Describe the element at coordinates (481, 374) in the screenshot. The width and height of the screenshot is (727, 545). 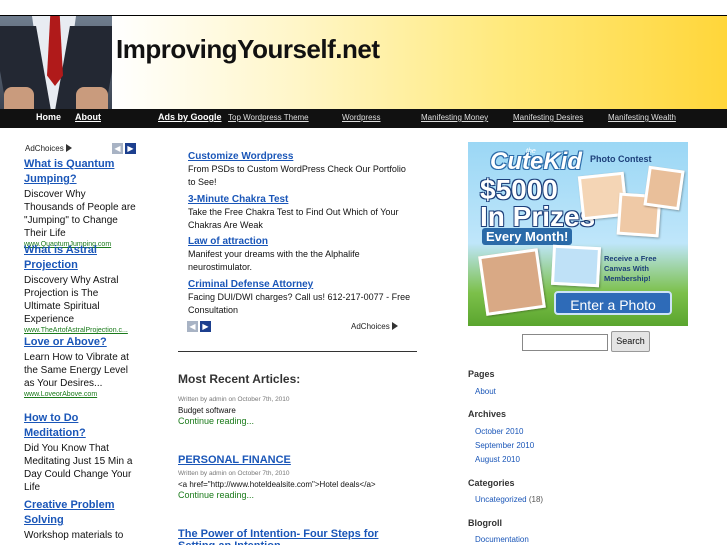
I see `pages-heading: Pages` at that location.